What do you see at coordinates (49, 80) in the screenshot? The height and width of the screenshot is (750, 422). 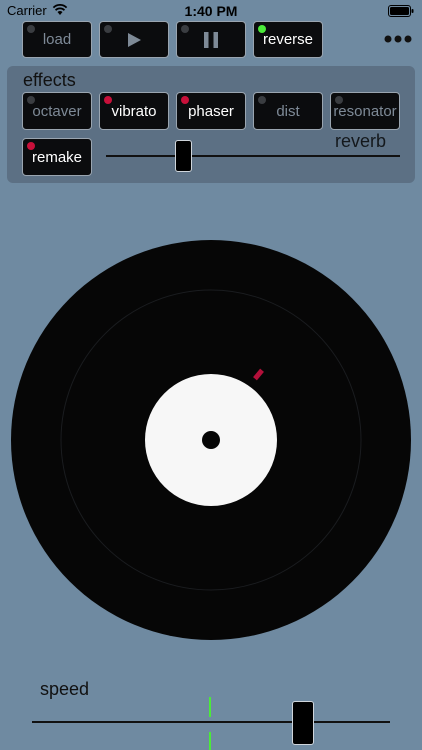 I see `effects-title: effects` at bounding box center [49, 80].